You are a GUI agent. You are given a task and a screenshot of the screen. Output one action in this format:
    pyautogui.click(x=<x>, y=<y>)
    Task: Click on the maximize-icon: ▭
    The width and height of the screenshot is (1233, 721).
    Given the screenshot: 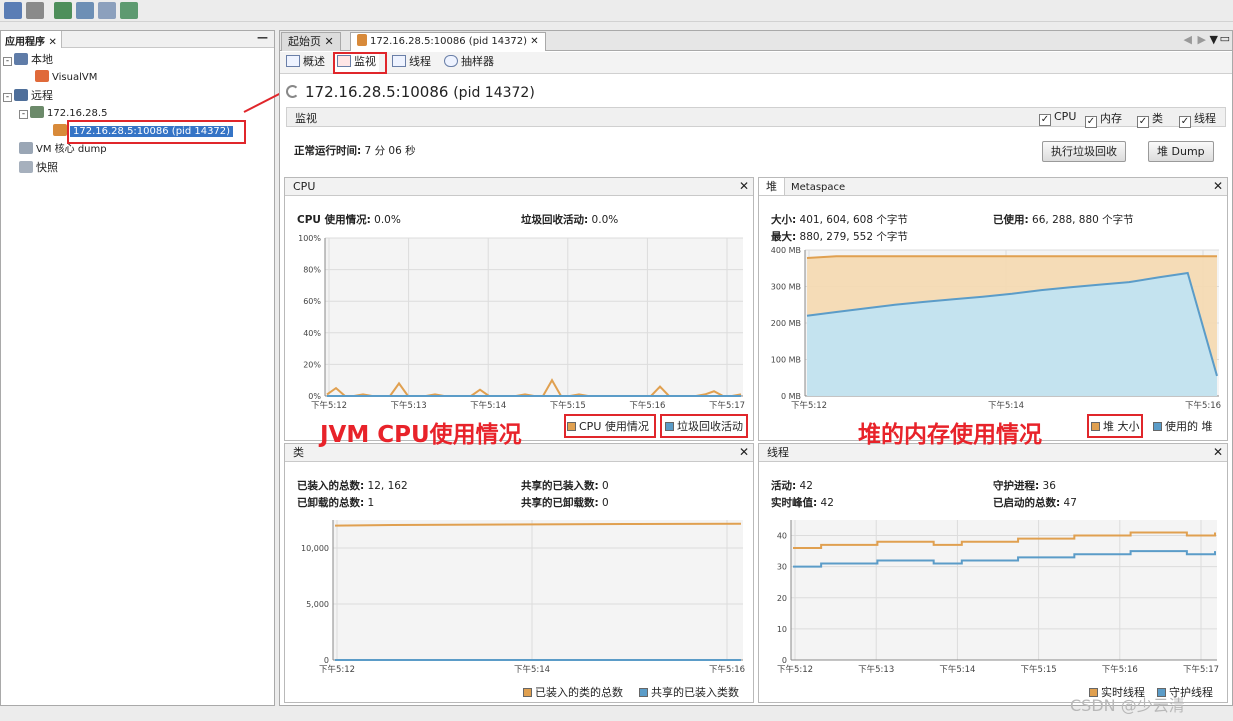 What is the action you would take?
    pyautogui.click(x=1225, y=38)
    